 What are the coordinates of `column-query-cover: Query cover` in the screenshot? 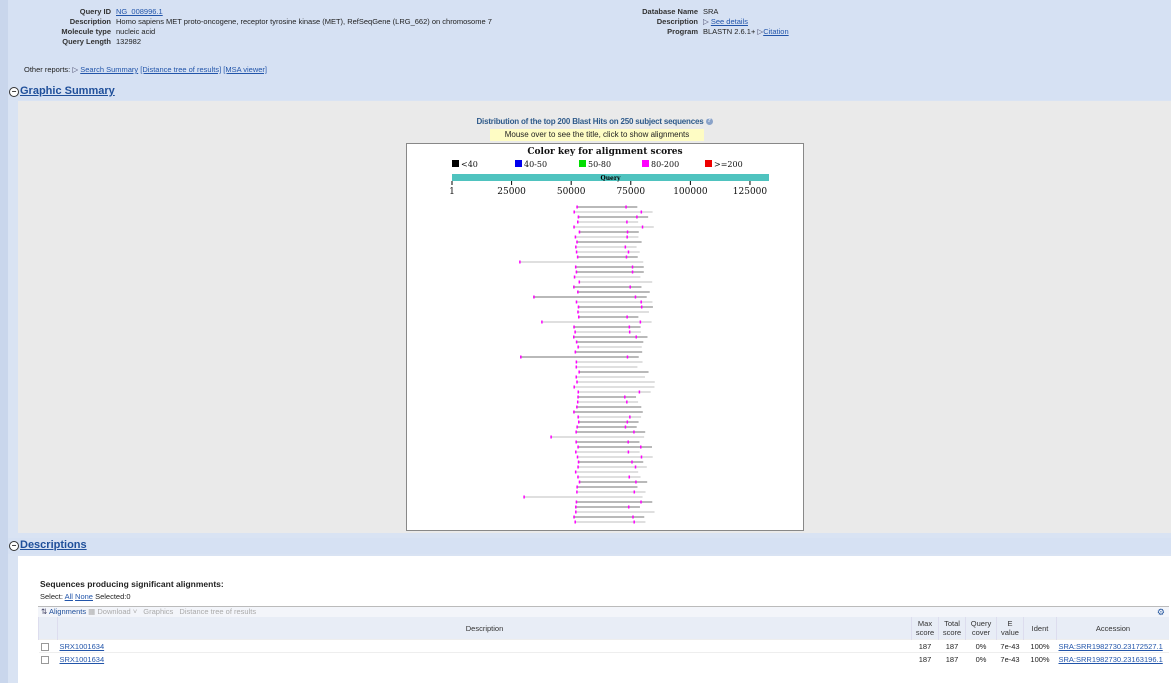 It's located at (981, 628).